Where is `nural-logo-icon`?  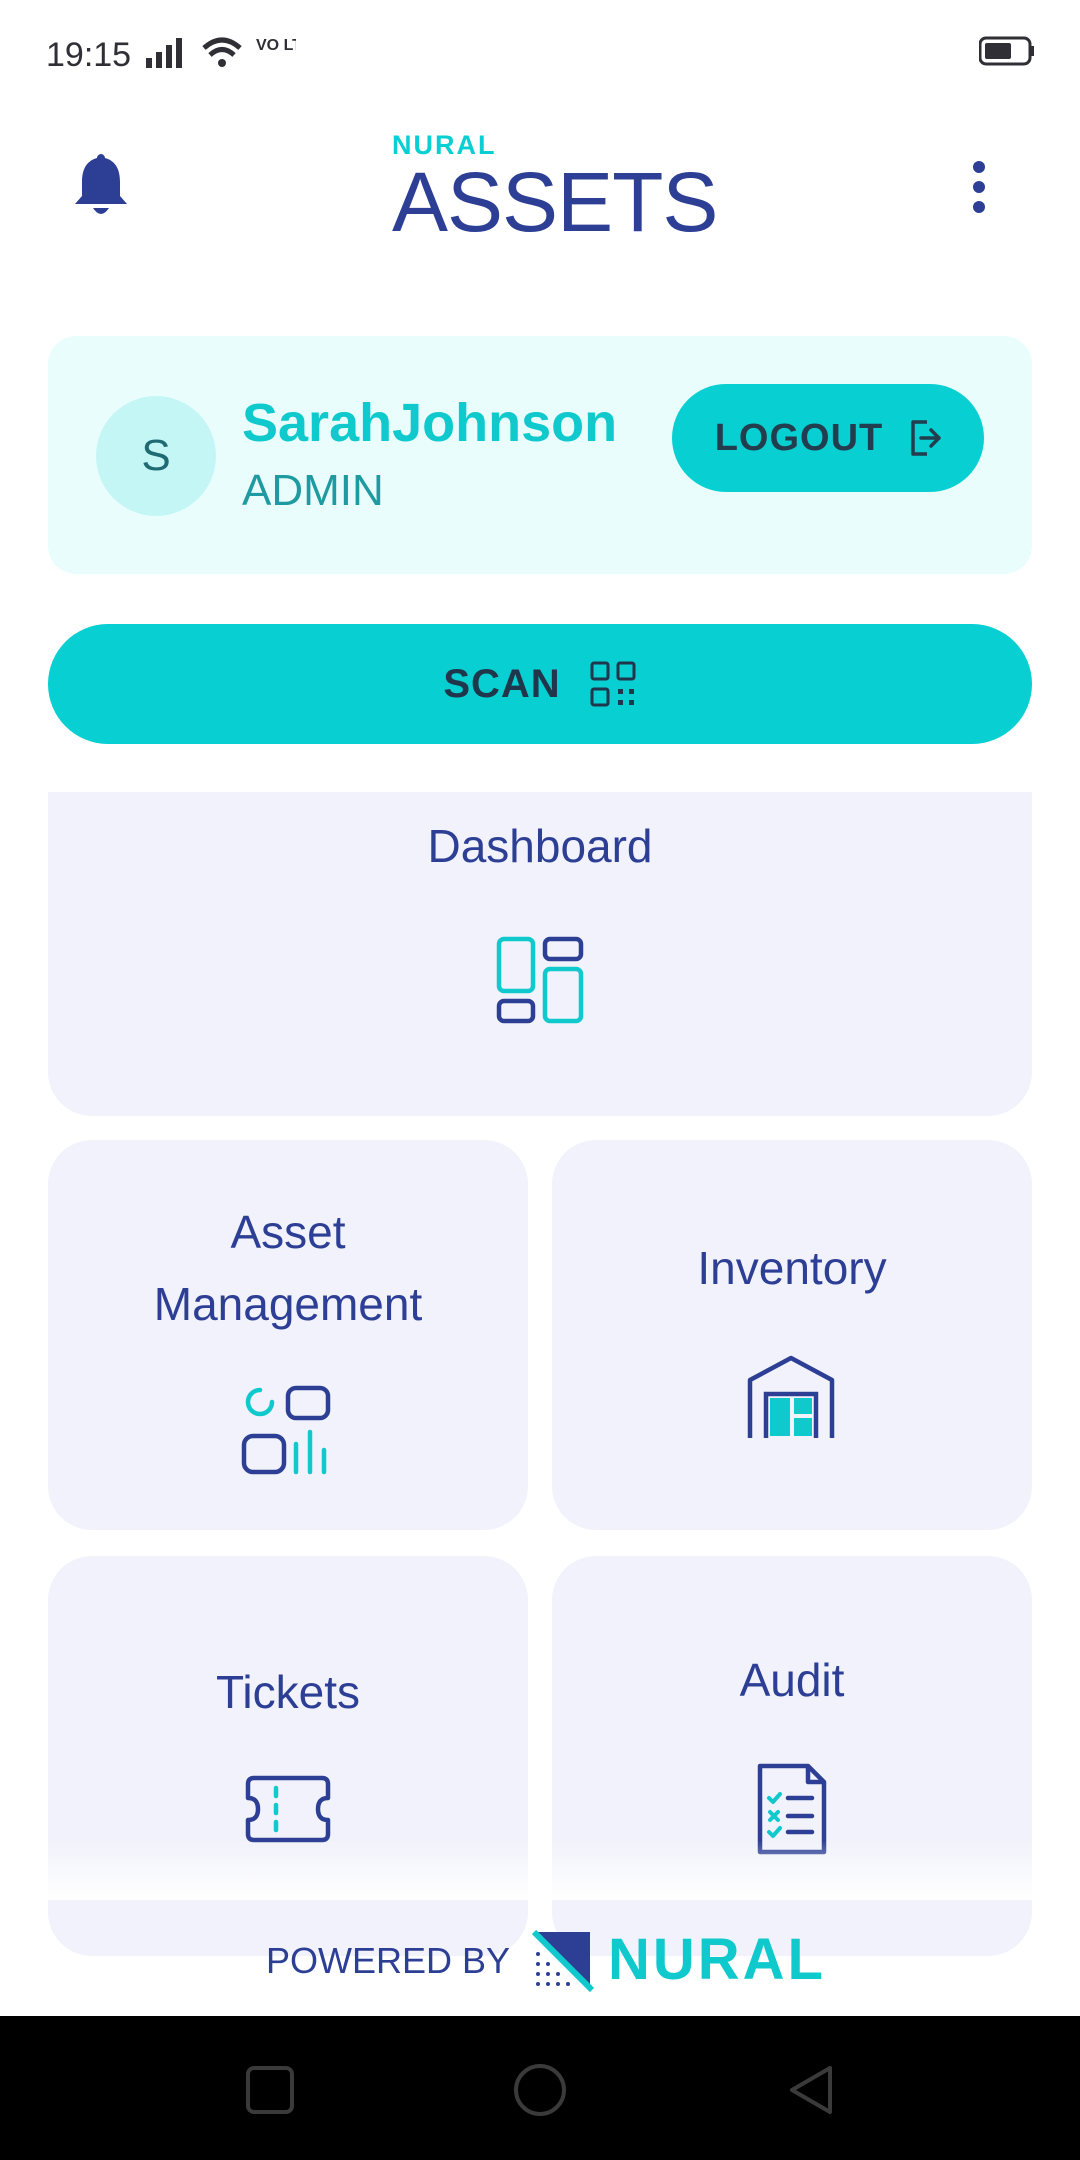
nural-logo-icon is located at coordinates (563, 1960).